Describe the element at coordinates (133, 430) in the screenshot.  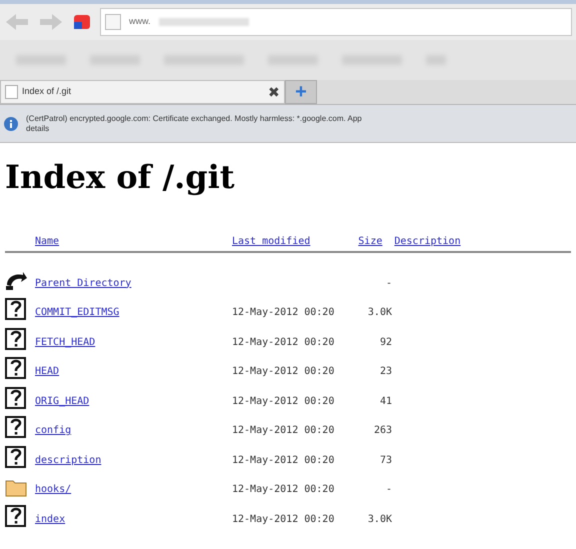
I see `file-link: config` at that location.